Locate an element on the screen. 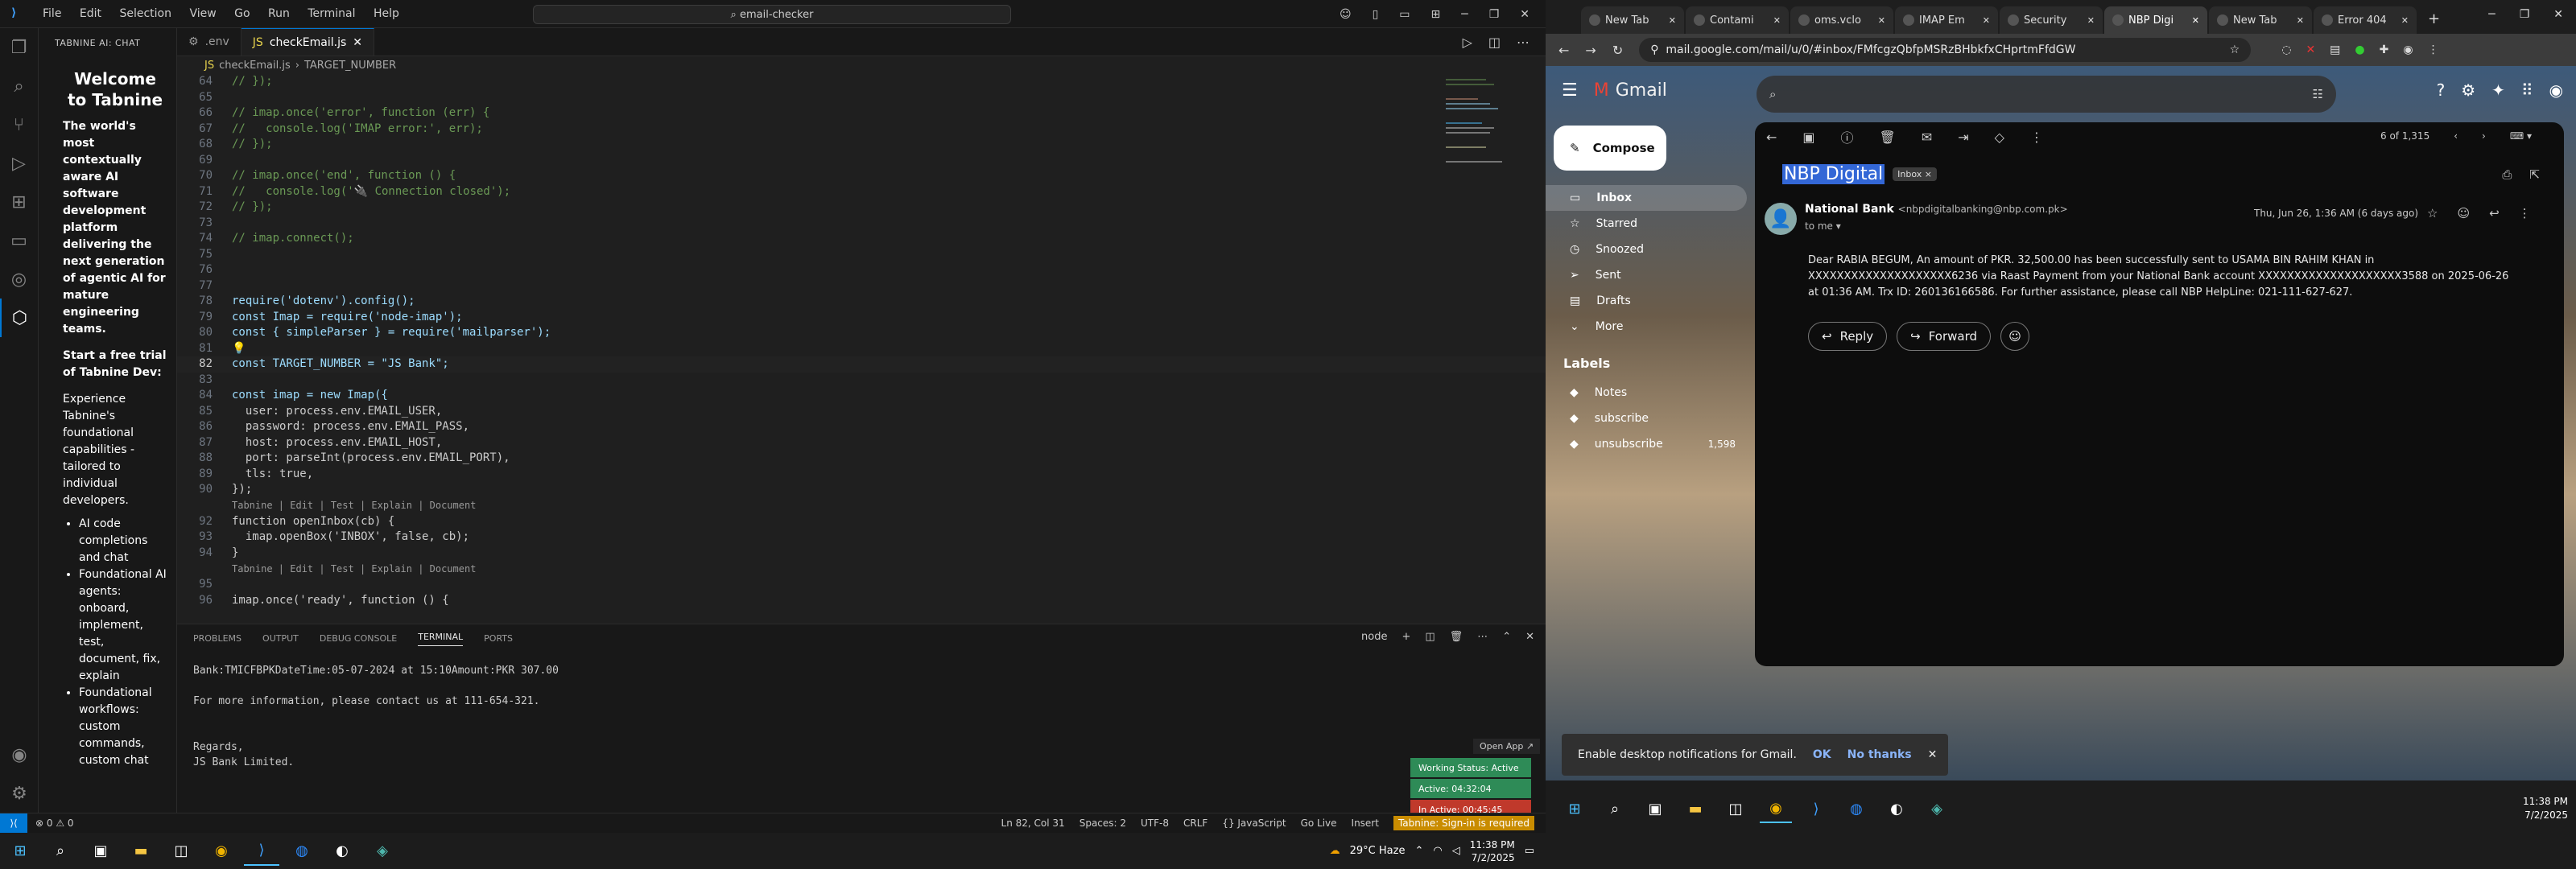 The image size is (2576, 869). code-line: 69 is located at coordinates (861, 161).